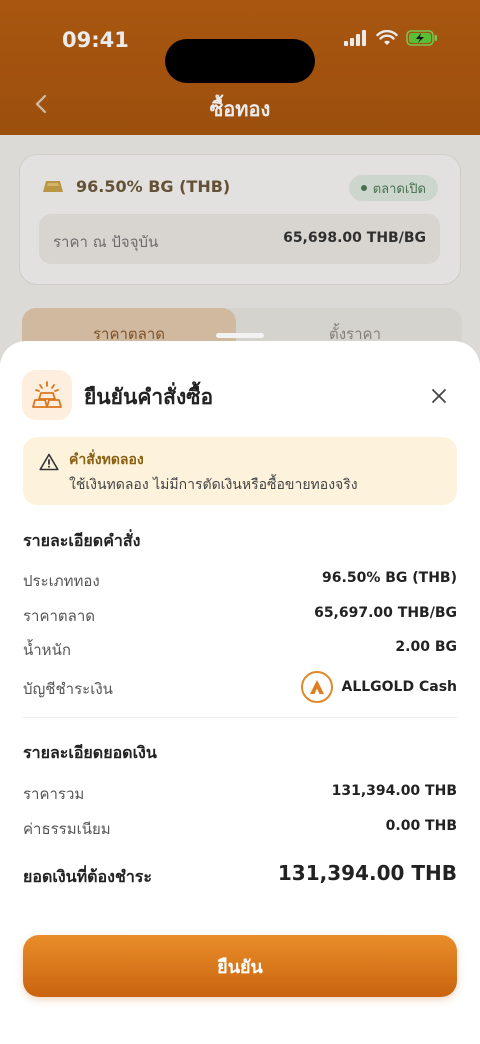 The width and height of the screenshot is (480, 1044). Describe the element at coordinates (439, 396) in the screenshot. I see `close-icon` at that location.